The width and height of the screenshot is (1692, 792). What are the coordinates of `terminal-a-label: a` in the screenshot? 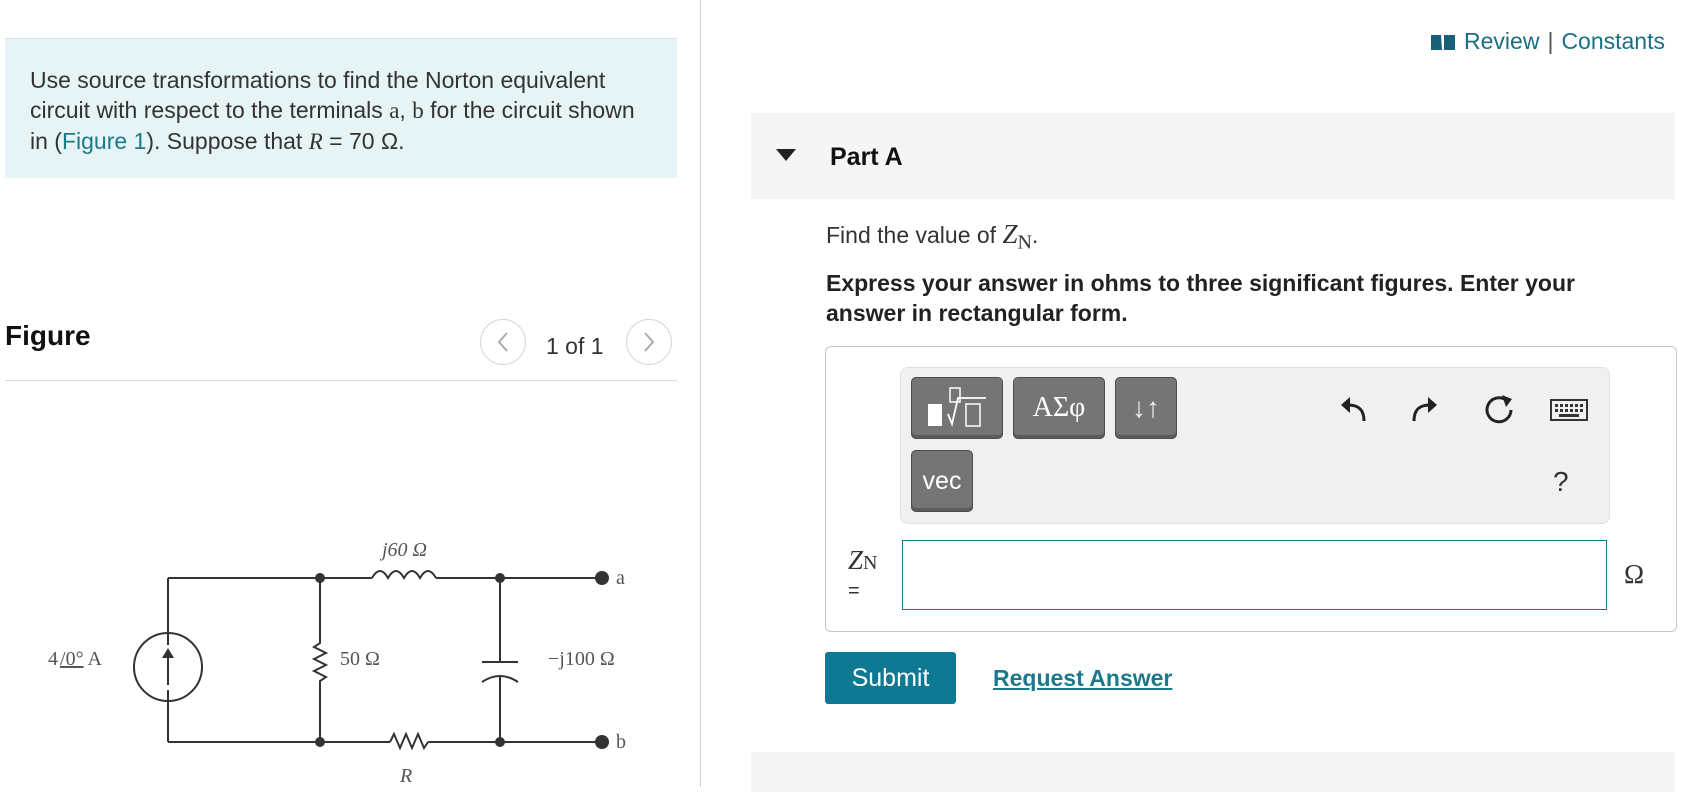 It's located at (620, 578).